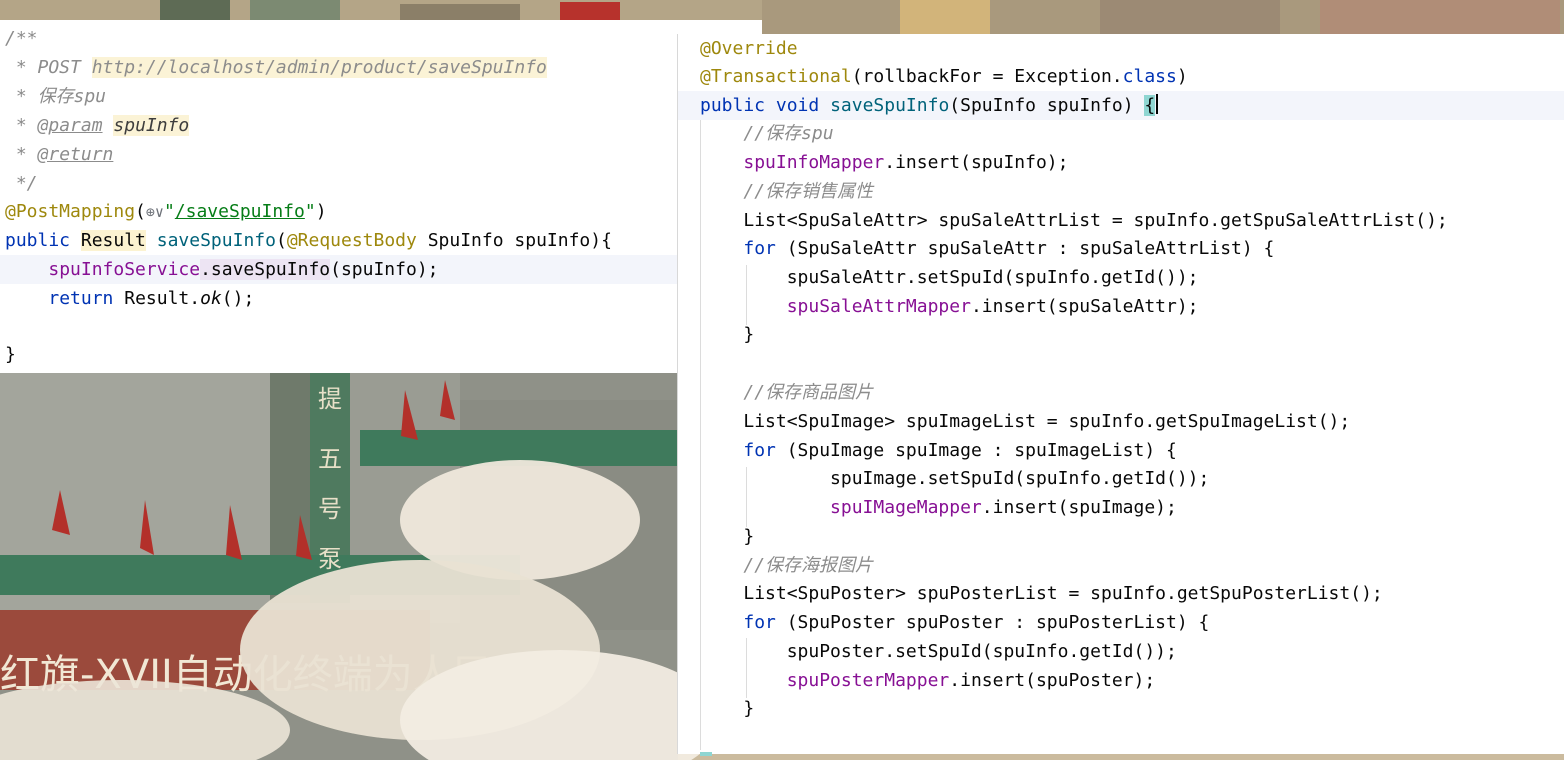  Describe the element at coordinates (151, 125) in the screenshot. I see `doc-param-name: spuInfo` at that location.